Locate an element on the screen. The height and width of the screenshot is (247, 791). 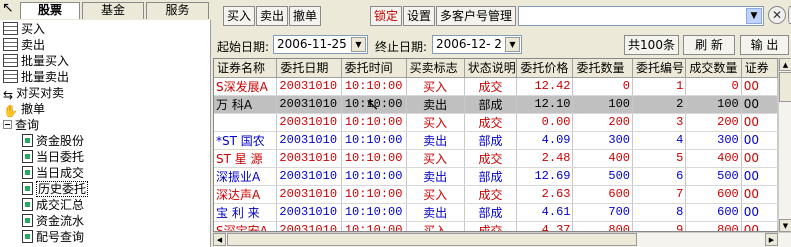
tree-item-today-deals: 当日成交 is located at coordinates (53, 173).